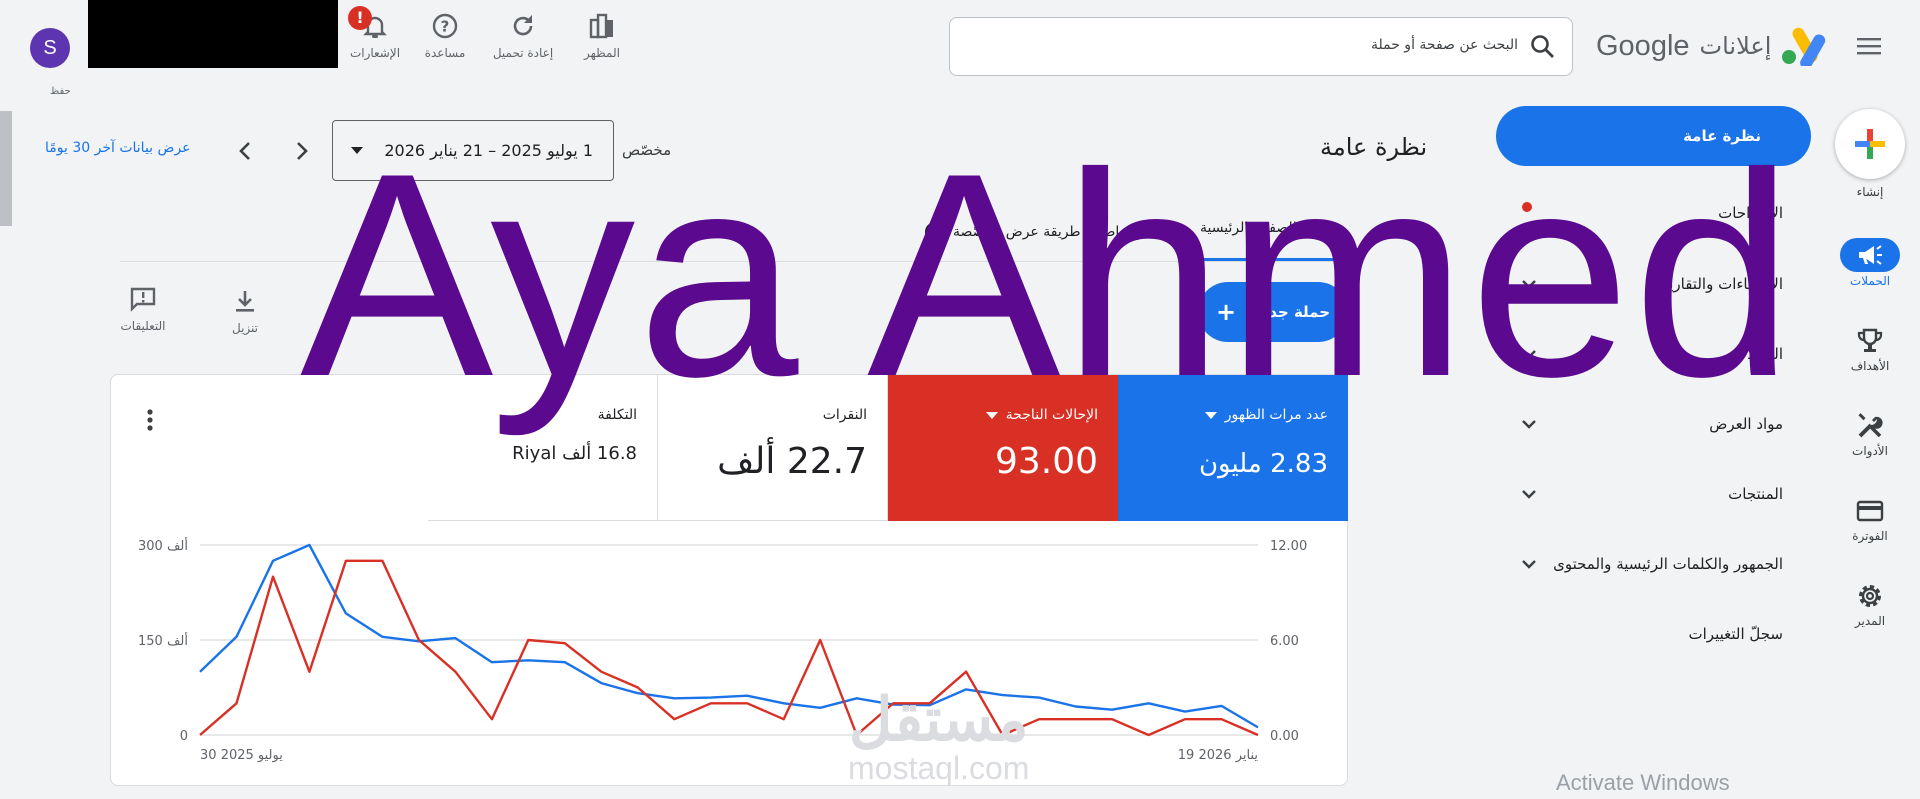 This screenshot has width=1920, height=799. Describe the element at coordinates (792, 461) in the screenshot. I see `metric-value: 22.7 ألف` at that location.